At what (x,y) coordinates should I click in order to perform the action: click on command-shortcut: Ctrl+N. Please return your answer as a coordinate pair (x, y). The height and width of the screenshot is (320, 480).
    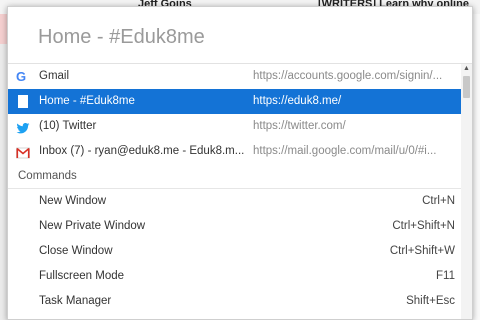
    Looking at the image, I should click on (438, 201).